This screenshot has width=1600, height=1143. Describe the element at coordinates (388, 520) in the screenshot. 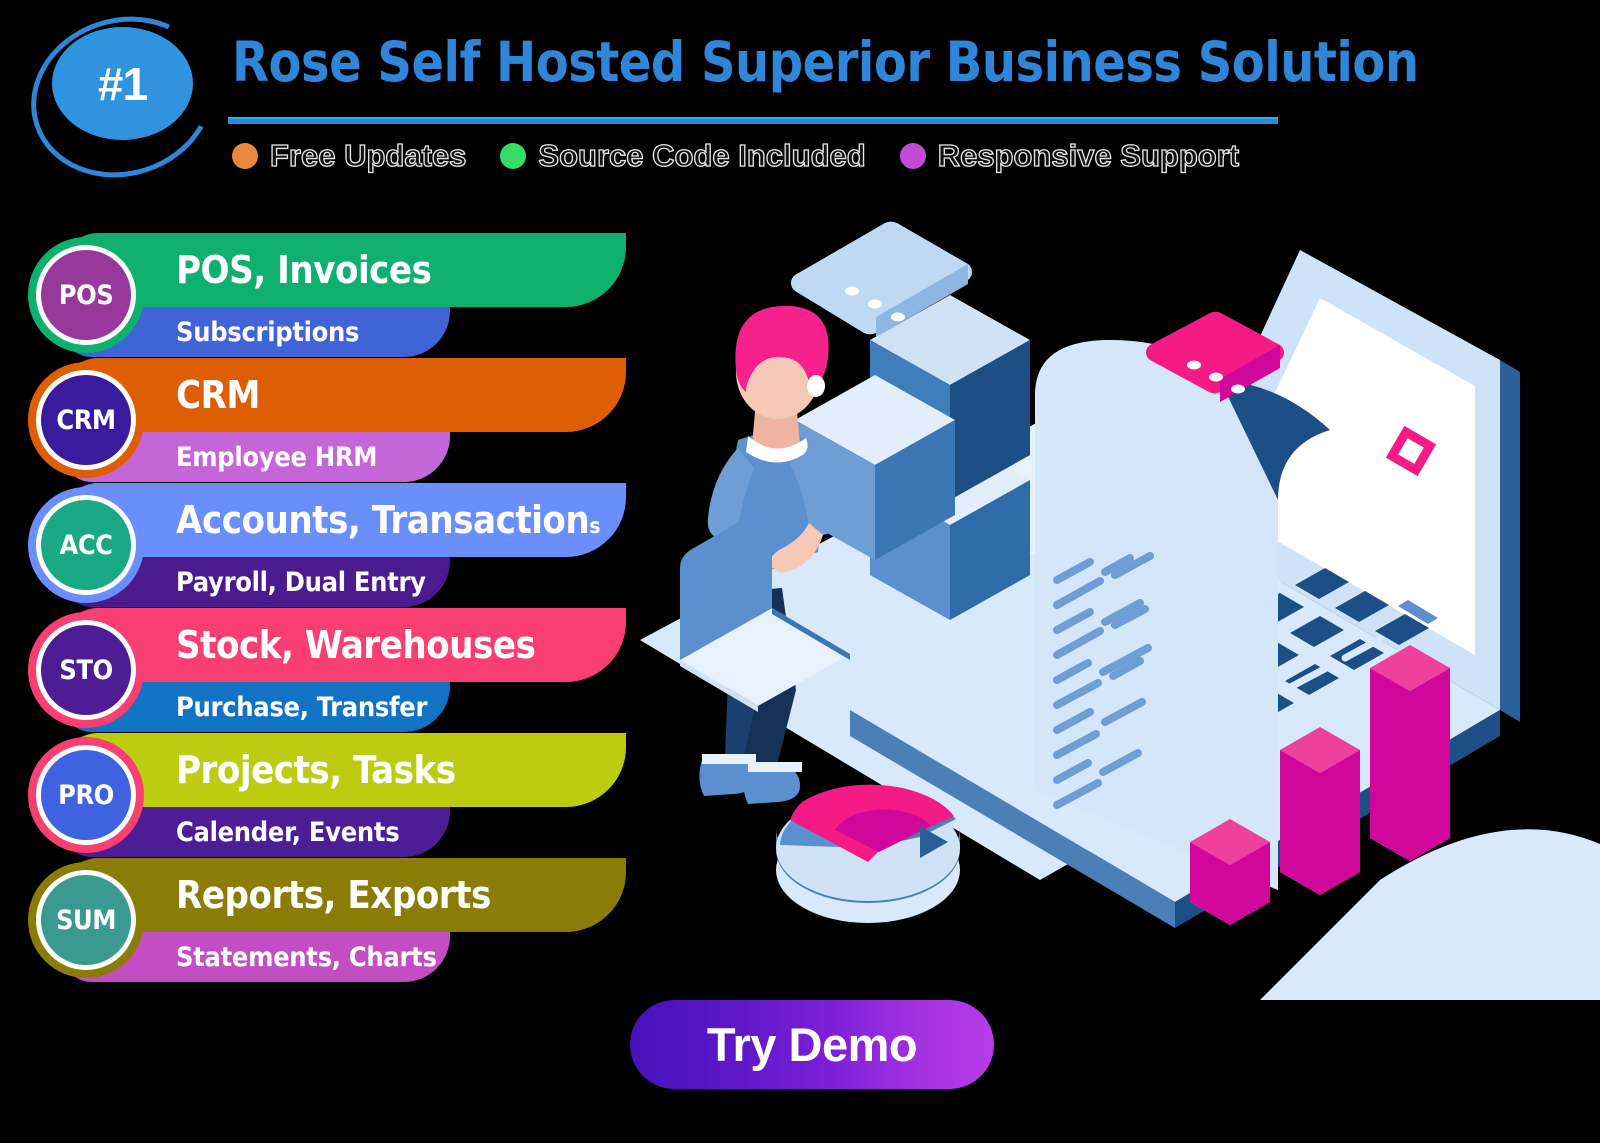

I see `feature-title: Accounts, Transactions` at that location.